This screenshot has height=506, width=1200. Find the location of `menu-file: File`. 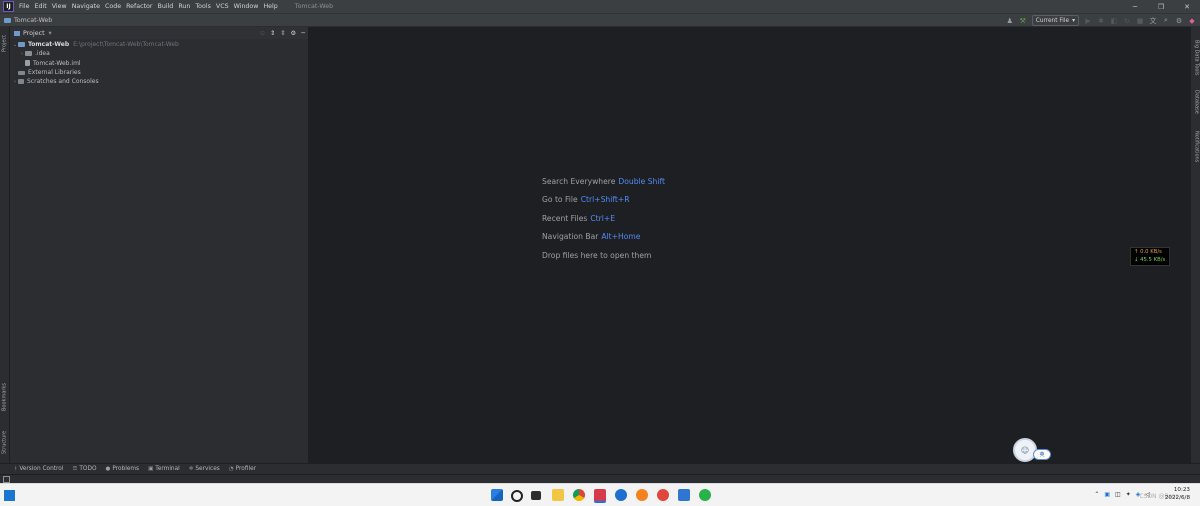

menu-file: File is located at coordinates (24, 6).